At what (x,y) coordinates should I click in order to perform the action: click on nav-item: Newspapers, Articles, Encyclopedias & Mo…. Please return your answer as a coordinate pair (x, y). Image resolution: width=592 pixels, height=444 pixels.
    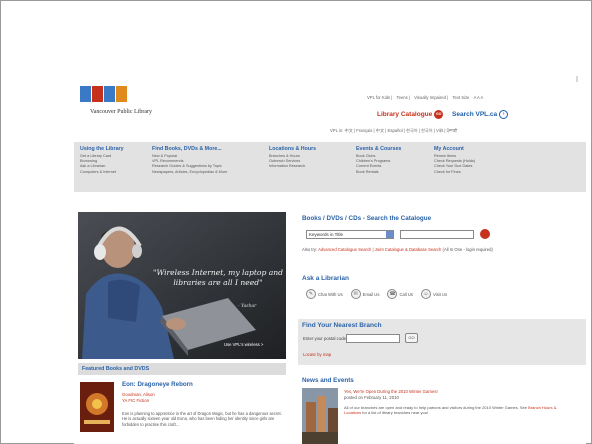
    Looking at the image, I should click on (207, 172).